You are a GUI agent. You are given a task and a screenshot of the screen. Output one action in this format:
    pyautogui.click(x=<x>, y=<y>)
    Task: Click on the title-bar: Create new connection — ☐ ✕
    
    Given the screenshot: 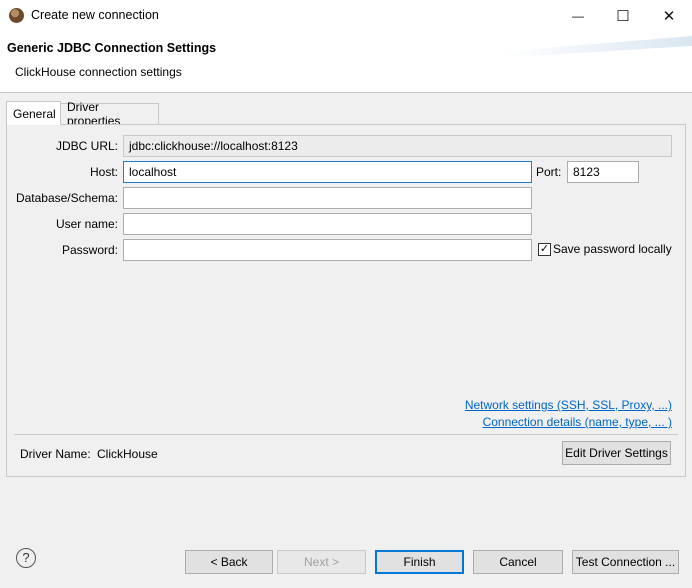 What is the action you would take?
    pyautogui.click(x=346, y=16)
    